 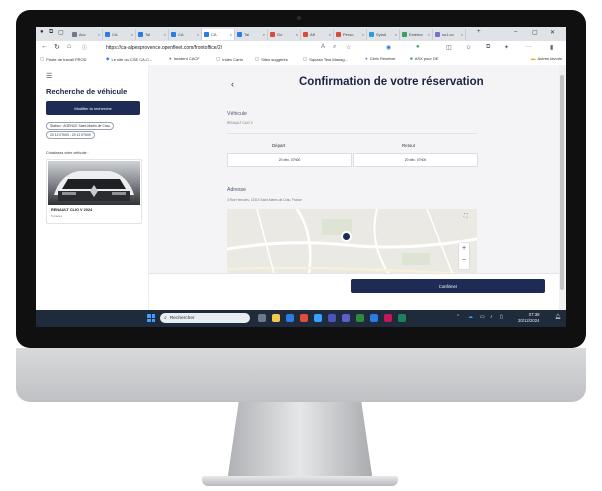 What do you see at coordinates (506, 47) in the screenshot?
I see `copilot-icon: ✦` at bounding box center [506, 47].